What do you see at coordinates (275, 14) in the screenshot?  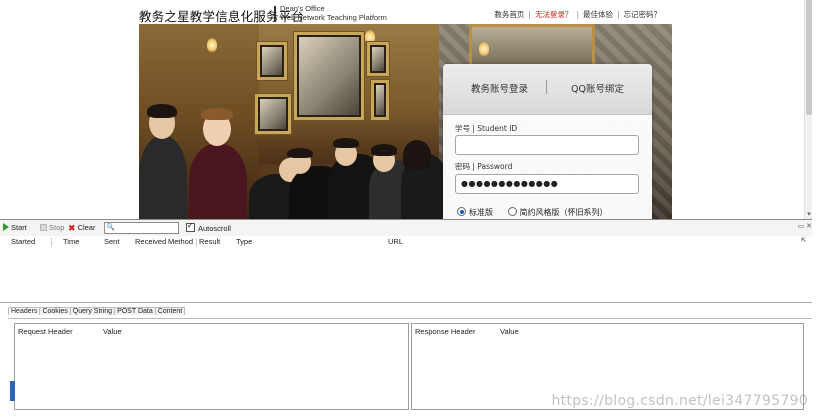 I see `title-divider` at bounding box center [275, 14].